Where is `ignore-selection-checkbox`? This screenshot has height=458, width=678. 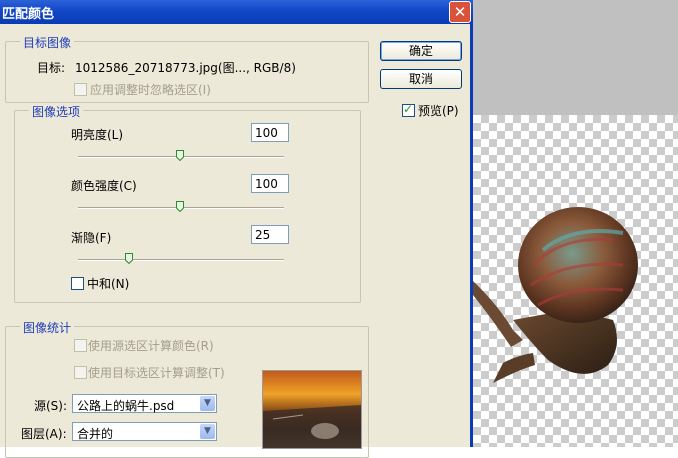
ignore-selection-checkbox is located at coordinates (80, 89).